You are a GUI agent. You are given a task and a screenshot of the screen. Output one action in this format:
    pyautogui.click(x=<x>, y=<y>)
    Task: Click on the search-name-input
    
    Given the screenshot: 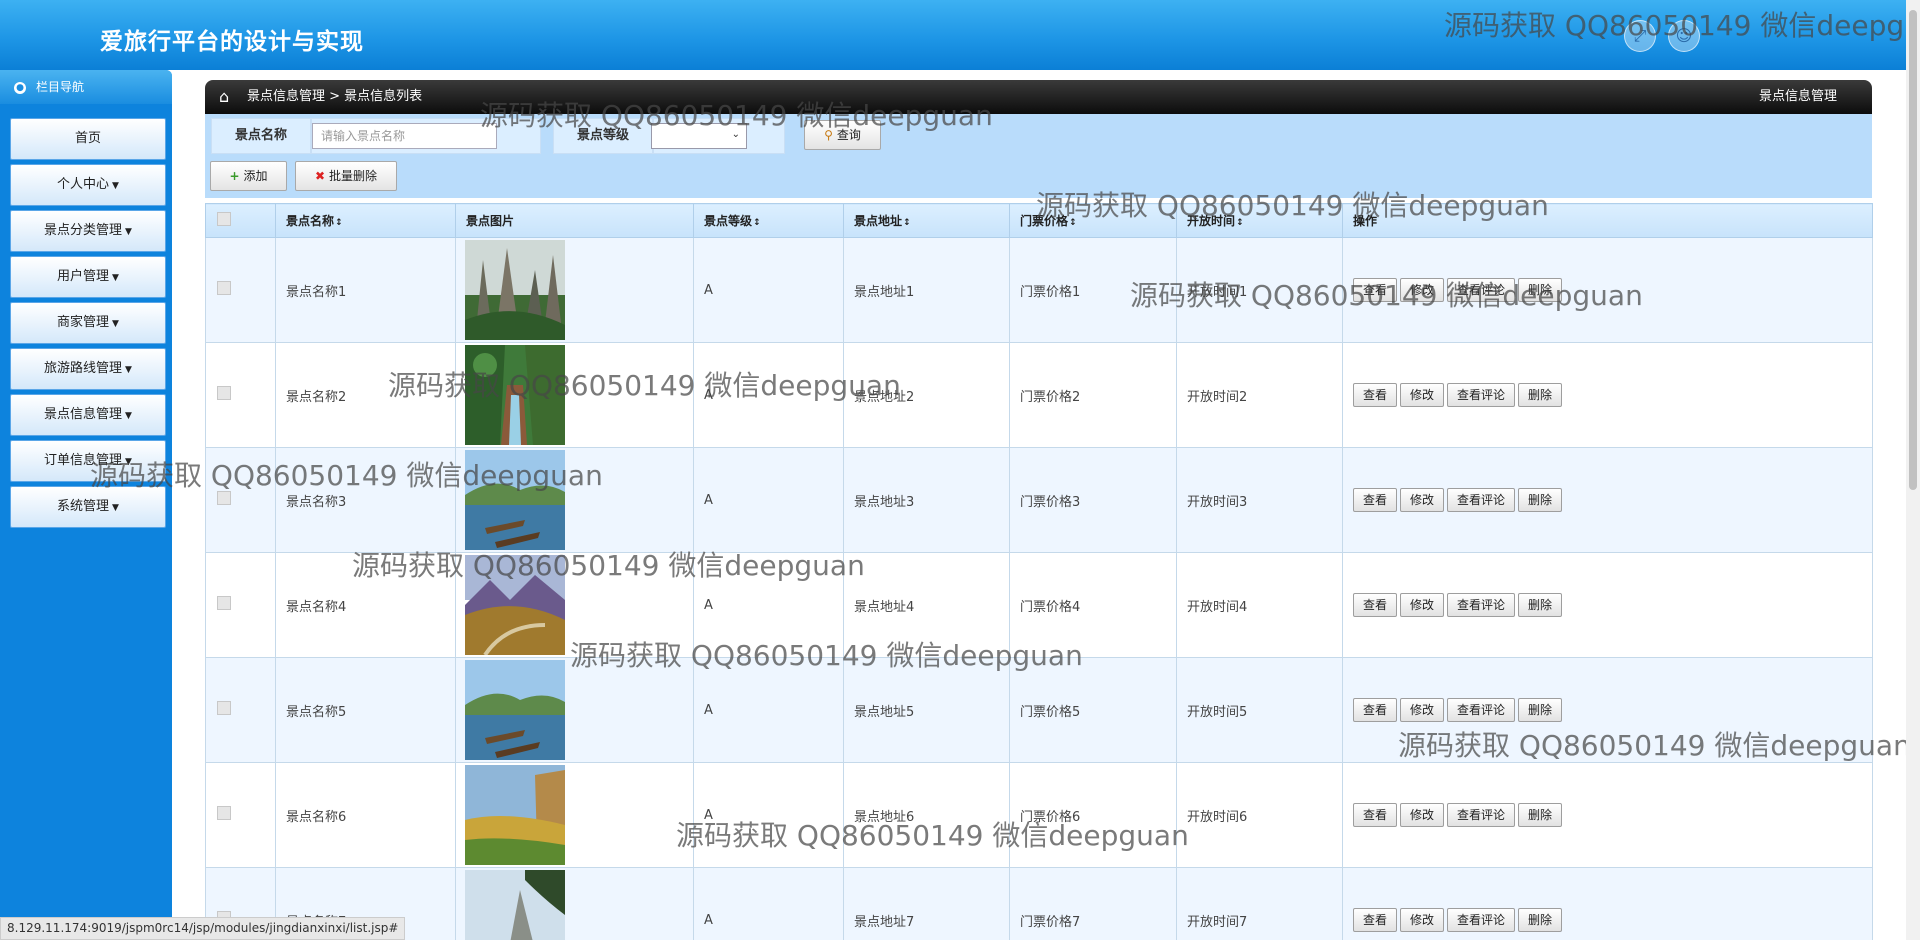 What is the action you would take?
    pyautogui.click(x=404, y=136)
    